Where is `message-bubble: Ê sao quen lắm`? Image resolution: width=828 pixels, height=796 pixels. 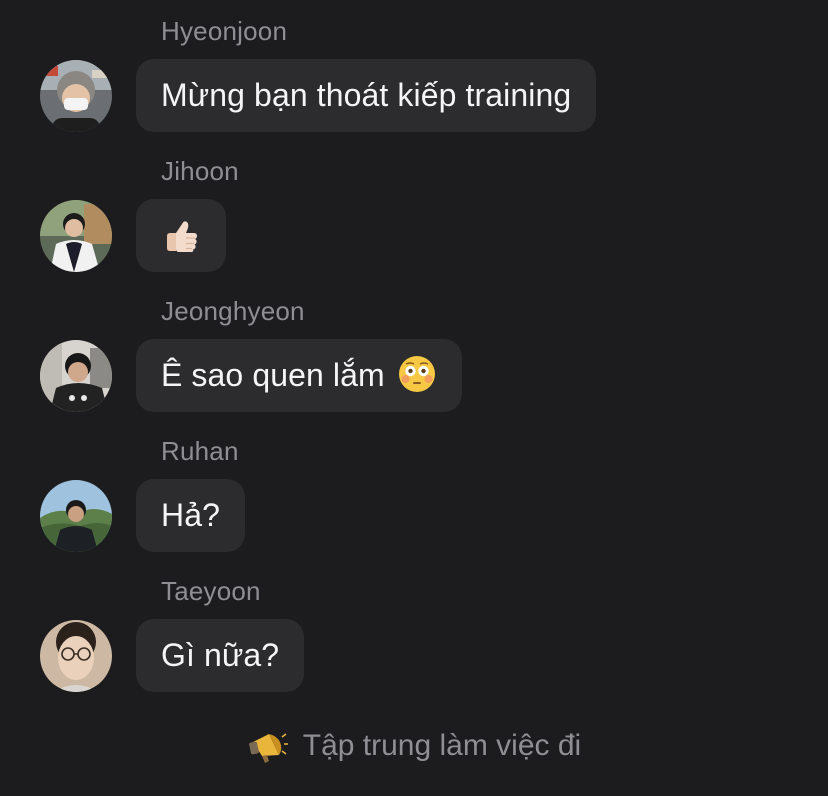 message-bubble: Ê sao quen lắm is located at coordinates (299, 375).